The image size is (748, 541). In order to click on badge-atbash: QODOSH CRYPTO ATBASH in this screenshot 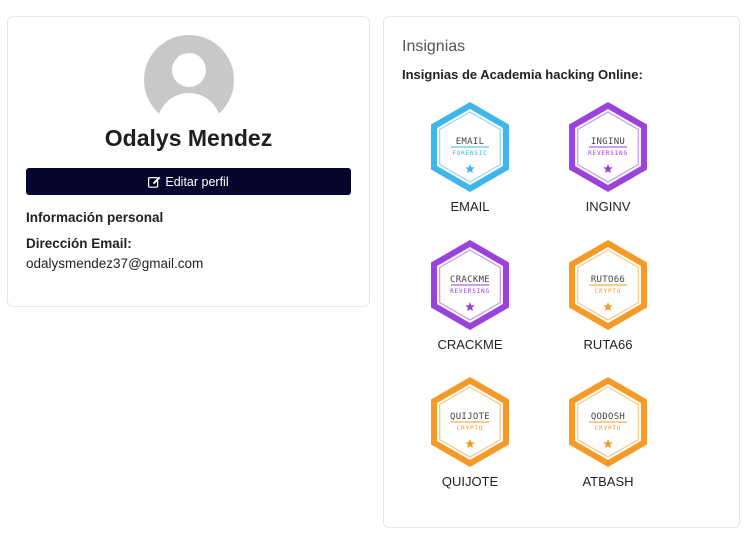, I will do `click(608, 432)`.